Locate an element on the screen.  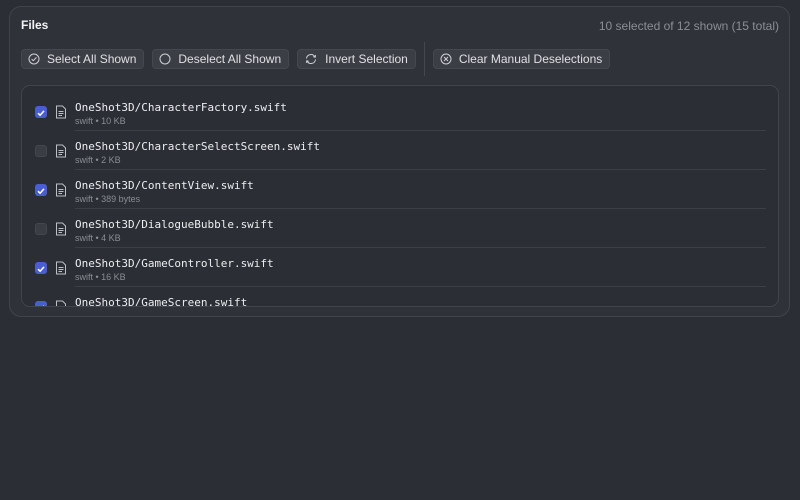
refresh-icon is located at coordinates (311, 59).